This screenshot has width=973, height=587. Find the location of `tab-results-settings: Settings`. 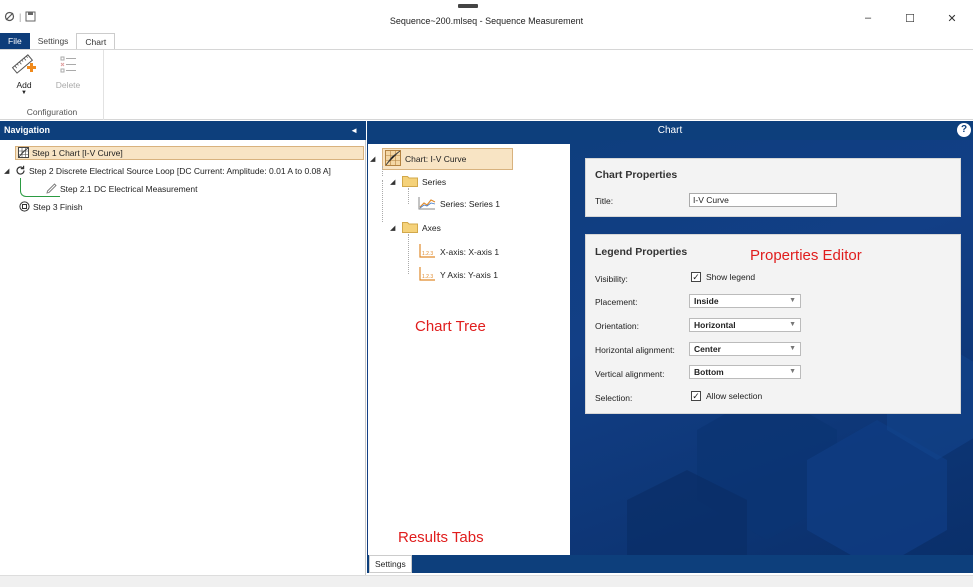

tab-results-settings: Settings is located at coordinates (390, 564).